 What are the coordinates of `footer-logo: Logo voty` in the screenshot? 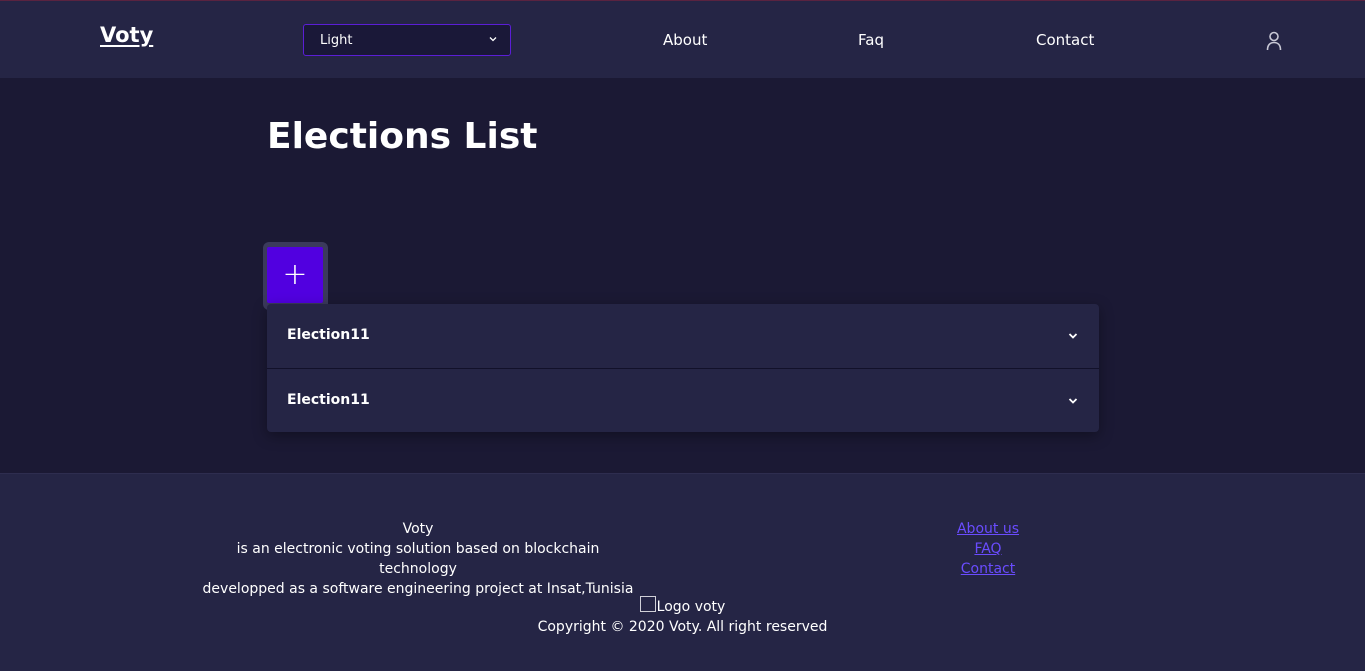 It's located at (682, 606).